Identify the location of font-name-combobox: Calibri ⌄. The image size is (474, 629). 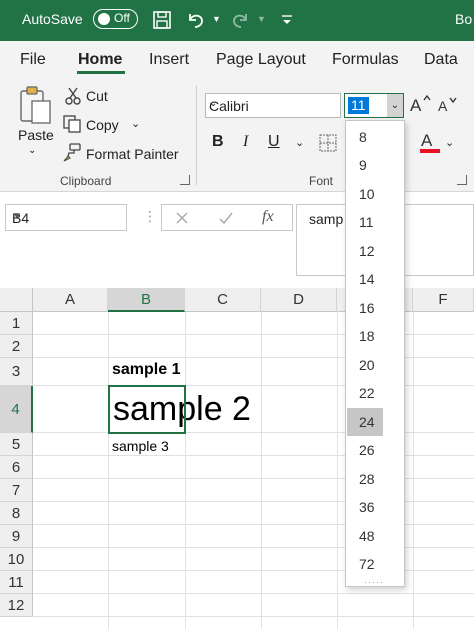
(273, 105).